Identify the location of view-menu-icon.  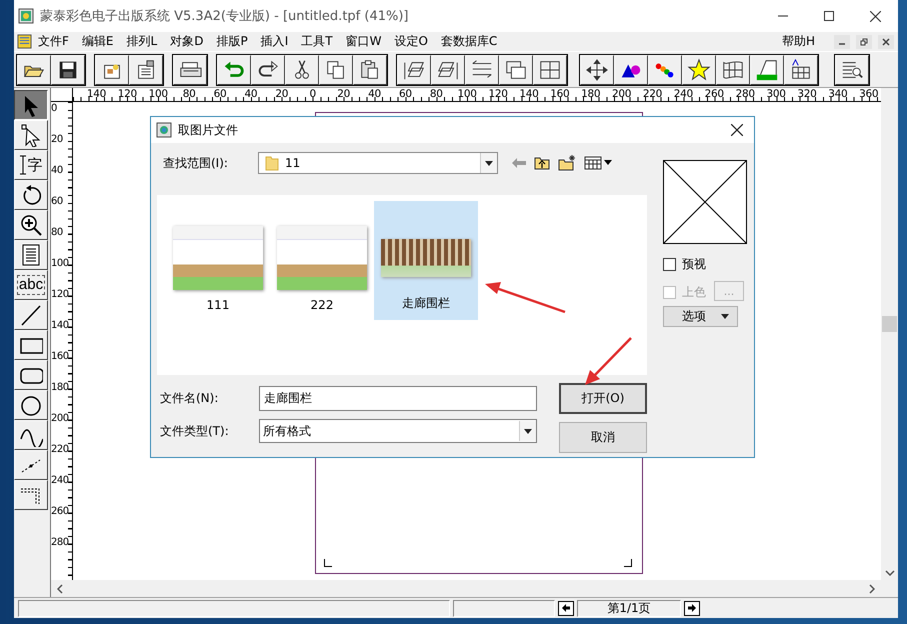
(598, 163).